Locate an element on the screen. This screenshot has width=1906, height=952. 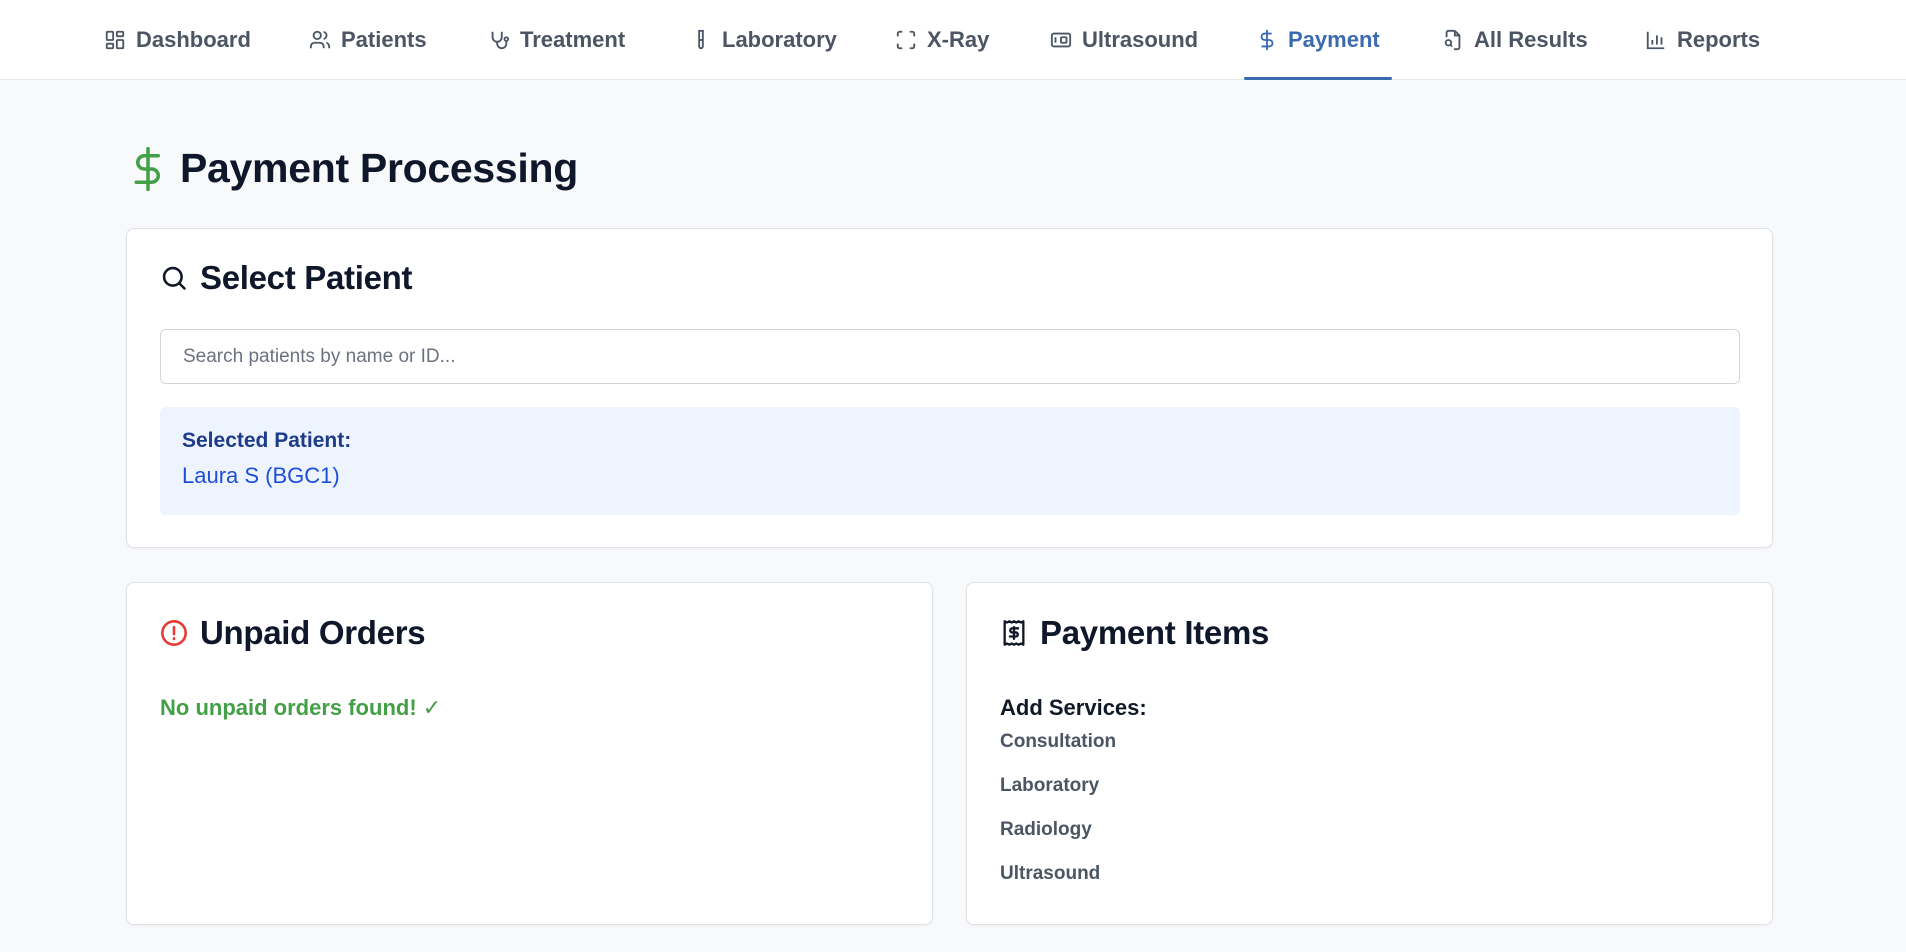
select-patient-header: Select Patient is located at coordinates (286, 278).